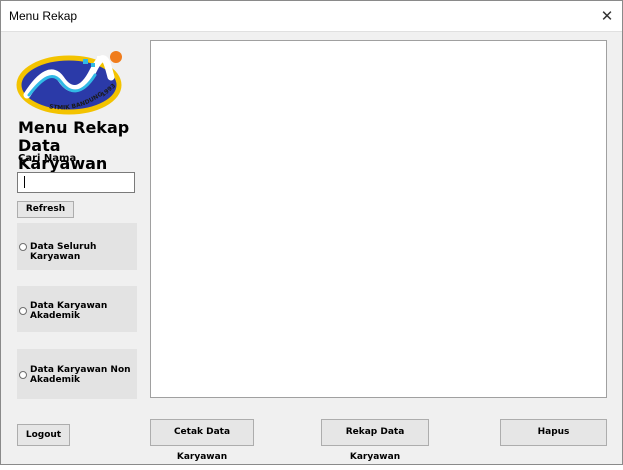 The height and width of the screenshot is (470, 623). I want to click on option-akademik: Data Karyawan Akademik, so click(77, 309).